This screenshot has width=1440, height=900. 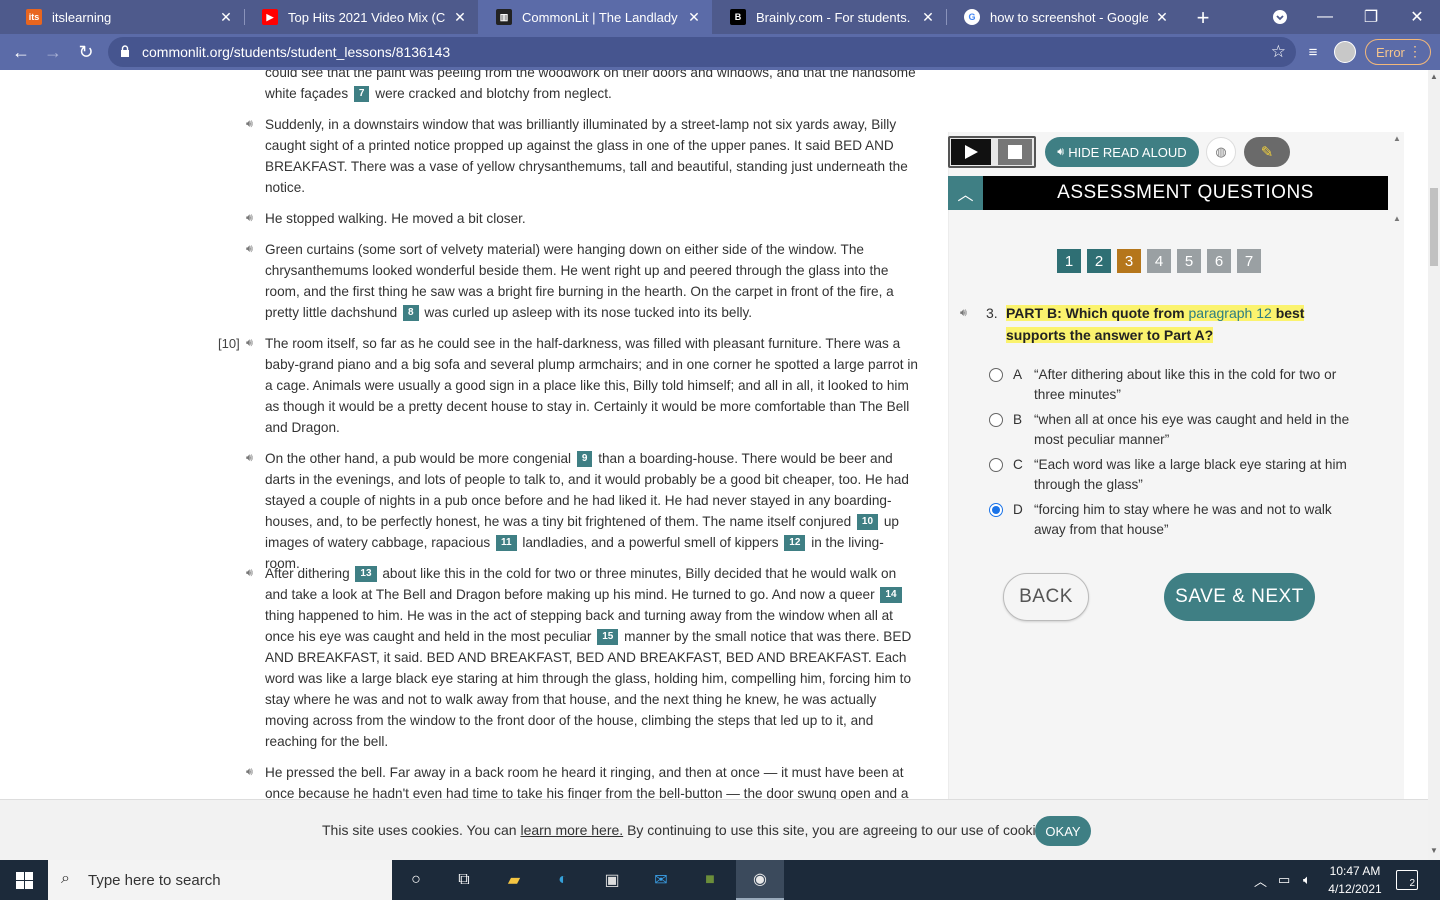 What do you see at coordinates (1390, 52) in the screenshot?
I see `error-label: Error` at bounding box center [1390, 52].